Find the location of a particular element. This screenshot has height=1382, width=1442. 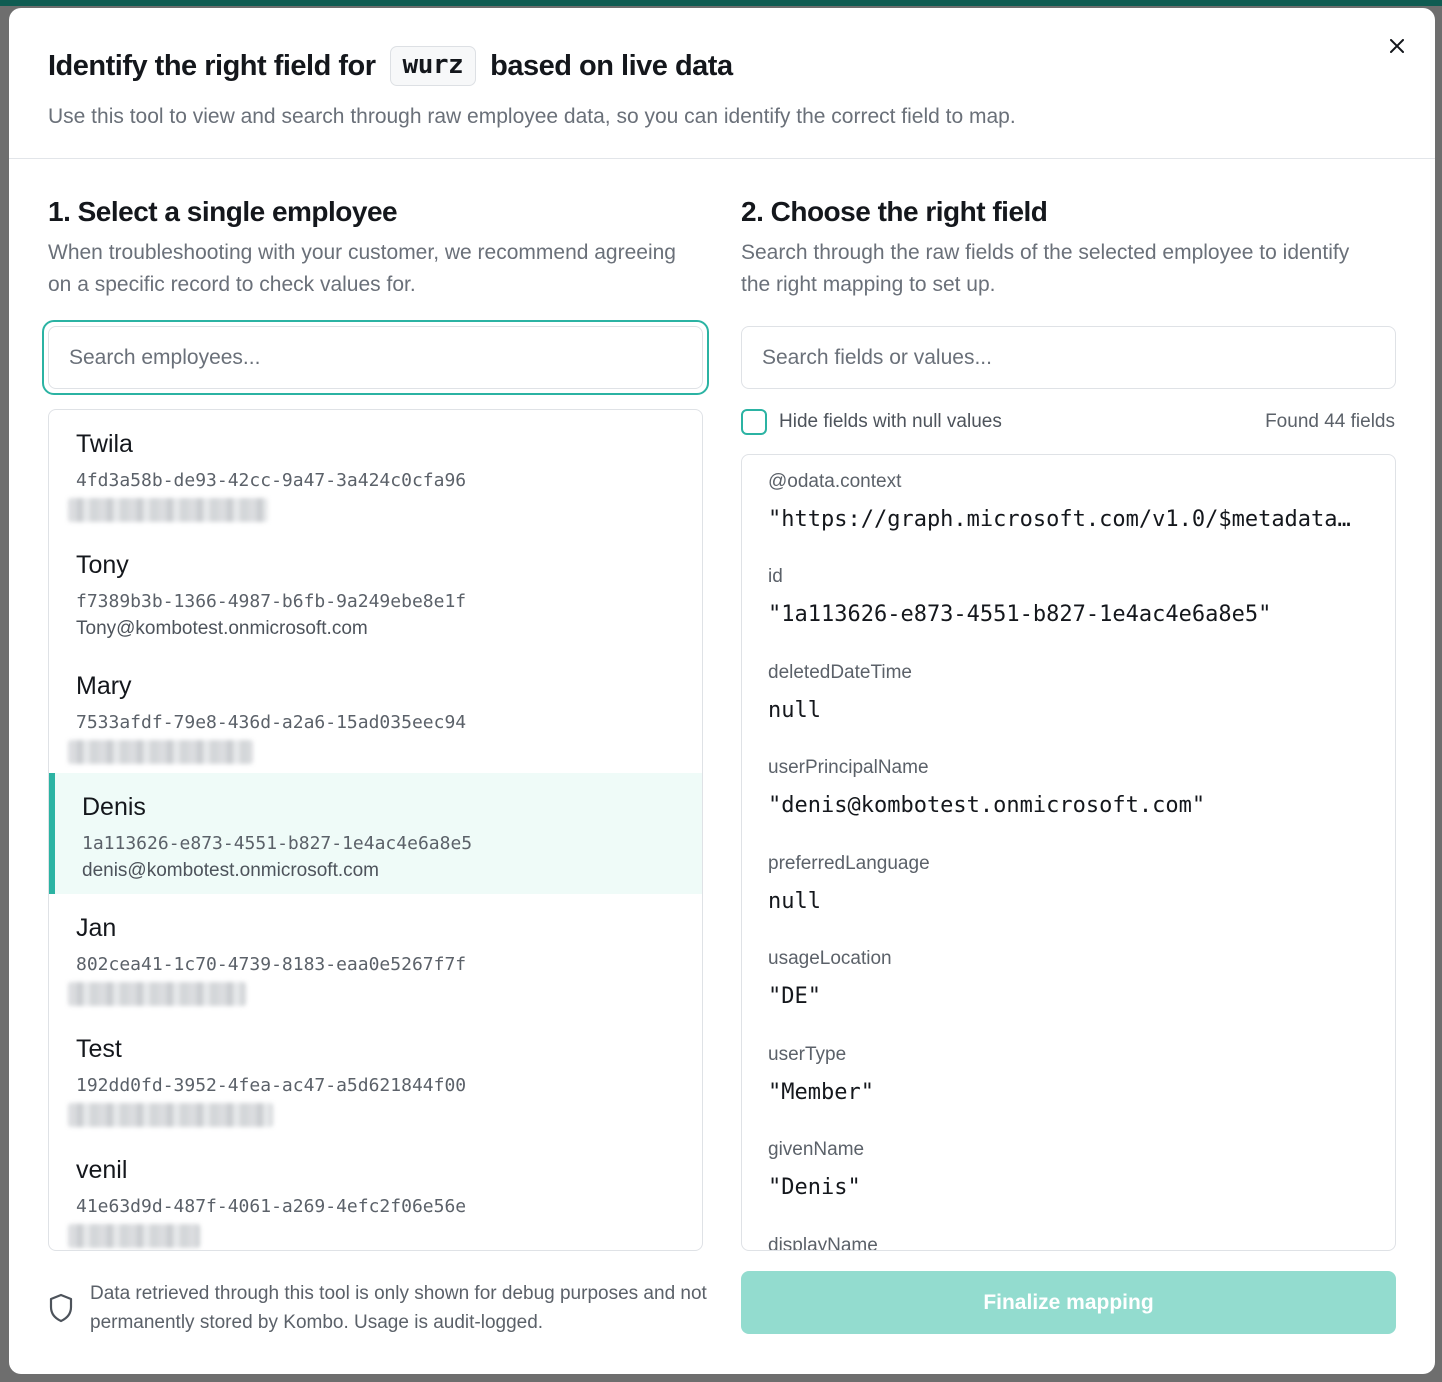

employee-search-box is located at coordinates (375, 357).